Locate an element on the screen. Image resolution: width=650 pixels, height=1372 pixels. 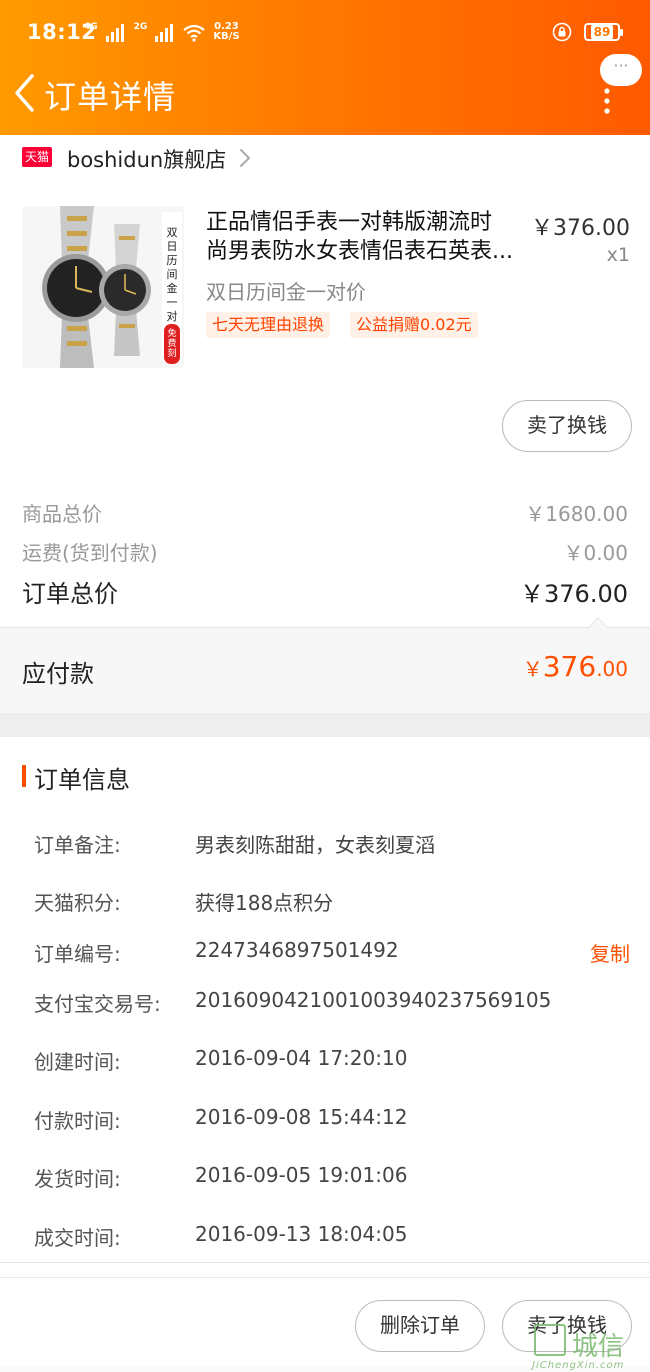
network-indicators: 4G 2G 0.23 KB/S is located at coordinates (162, 32).